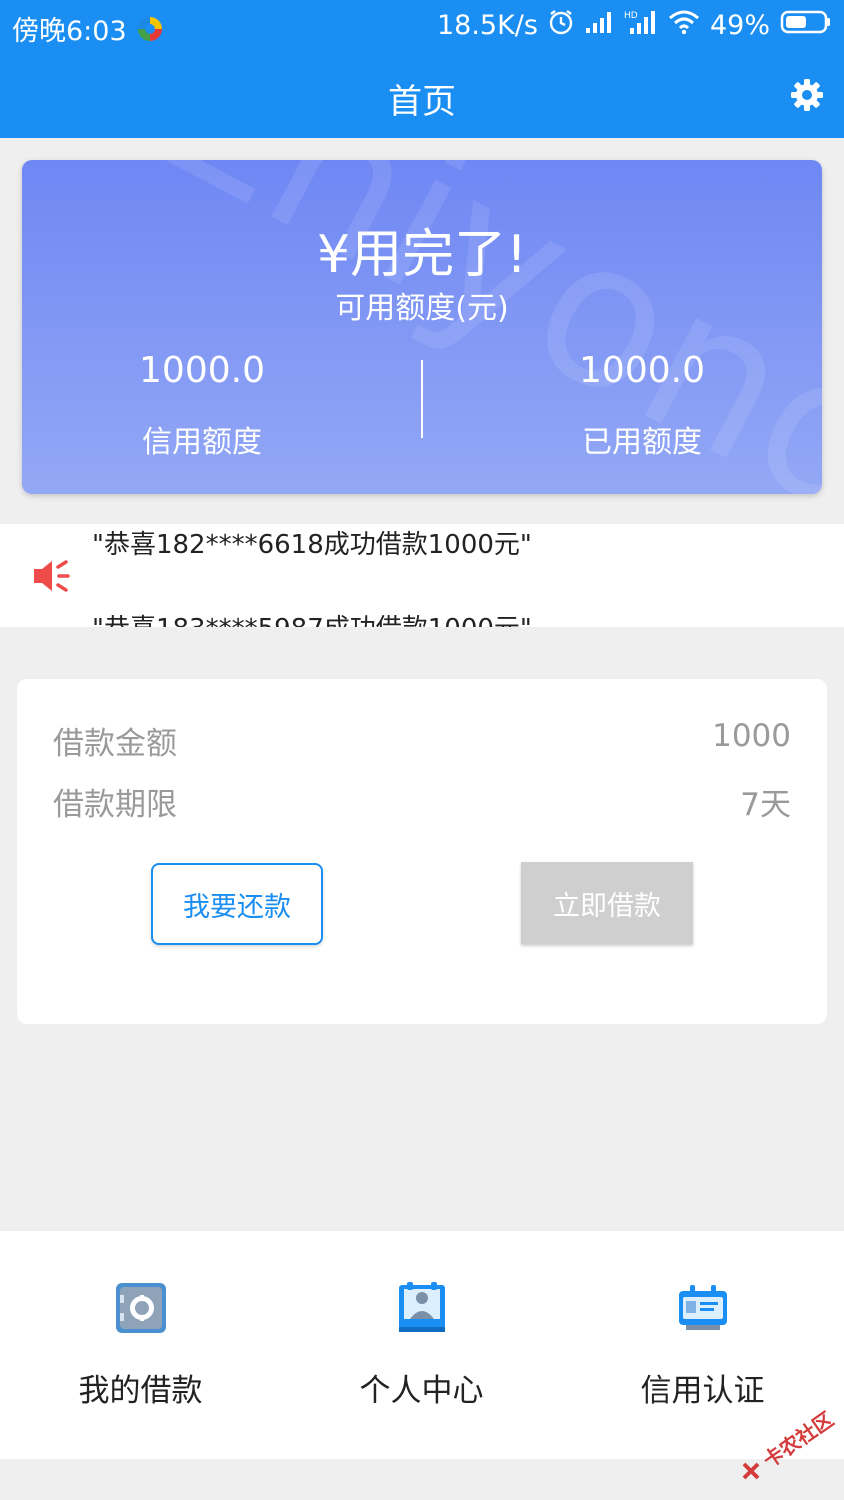 This screenshot has height=1500, width=844. Describe the element at coordinates (422, 399) in the screenshot. I see `card-divider` at that location.